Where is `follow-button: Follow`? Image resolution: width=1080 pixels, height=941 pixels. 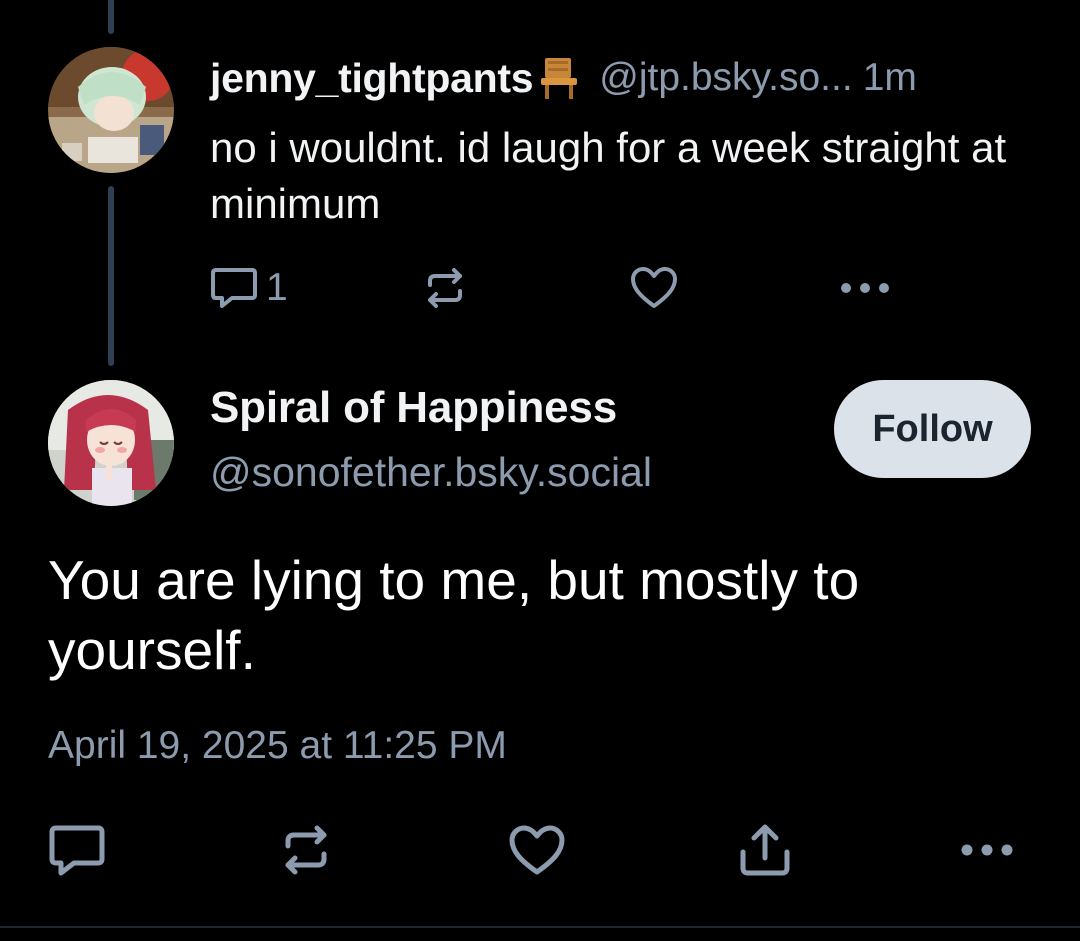
follow-button: Follow is located at coordinates (932, 429).